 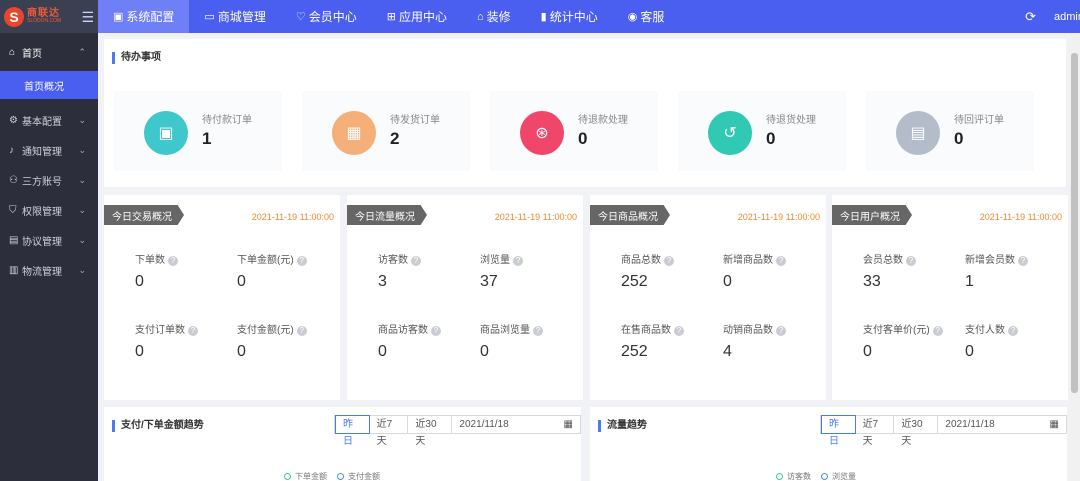 What do you see at coordinates (386, 131) in the screenshot?
I see `todo-card-unshipped: ▦ 待发货订单 2` at bounding box center [386, 131].